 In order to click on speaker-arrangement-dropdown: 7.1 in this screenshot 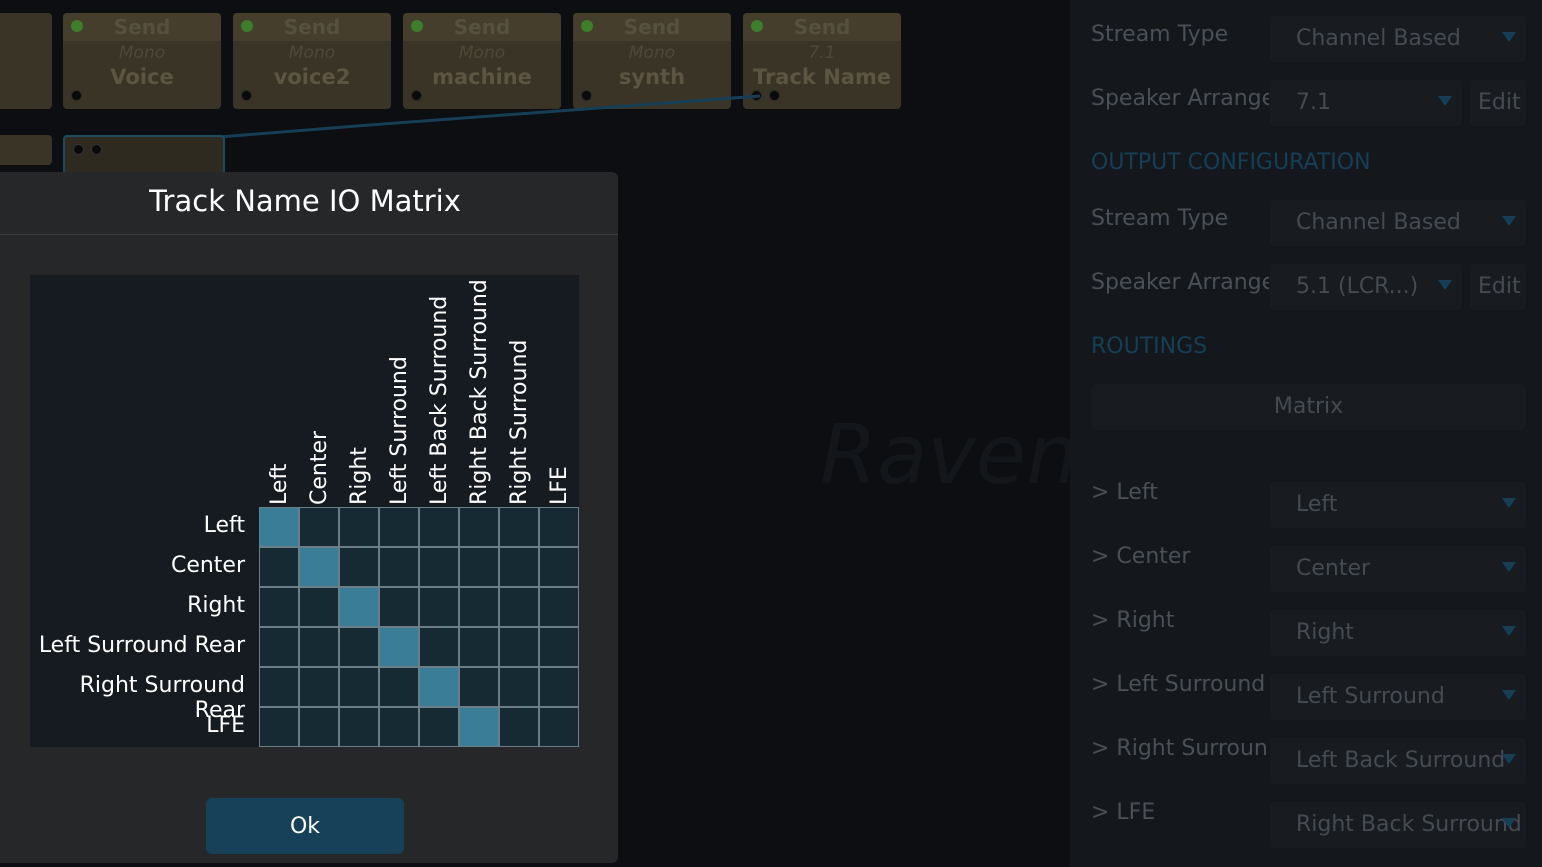, I will do `click(1366, 103)`.